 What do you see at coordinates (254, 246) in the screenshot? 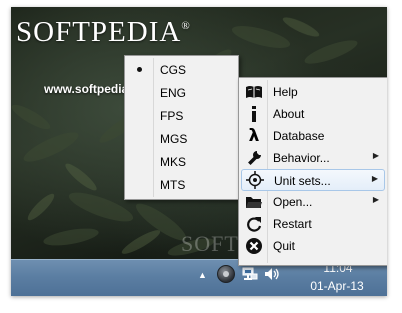
I see `quit-icon` at bounding box center [254, 246].